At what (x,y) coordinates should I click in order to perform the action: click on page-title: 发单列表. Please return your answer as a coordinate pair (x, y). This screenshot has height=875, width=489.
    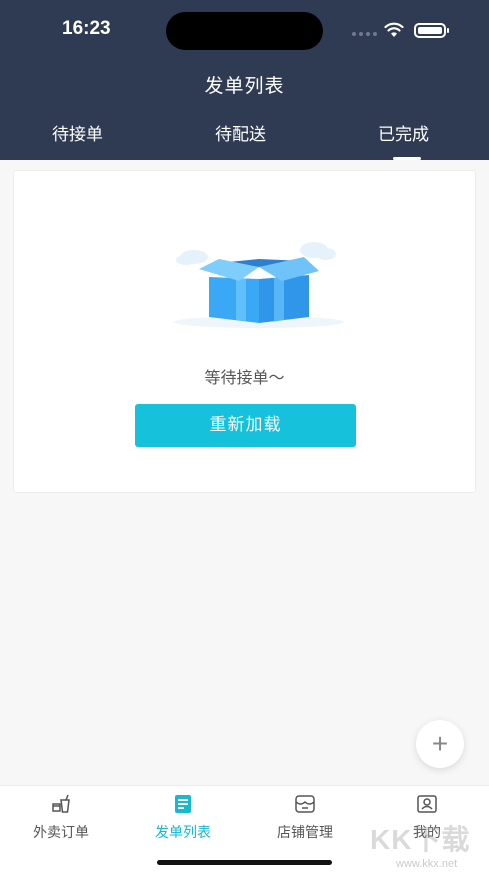
    Looking at the image, I should click on (244, 86).